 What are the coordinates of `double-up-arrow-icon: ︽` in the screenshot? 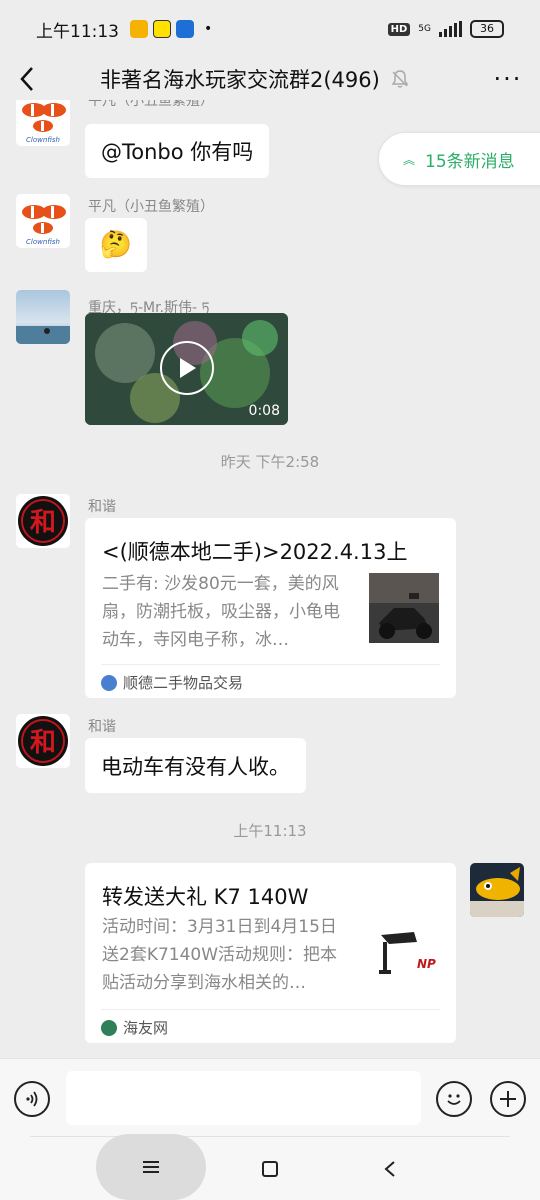 It's located at (409, 159).